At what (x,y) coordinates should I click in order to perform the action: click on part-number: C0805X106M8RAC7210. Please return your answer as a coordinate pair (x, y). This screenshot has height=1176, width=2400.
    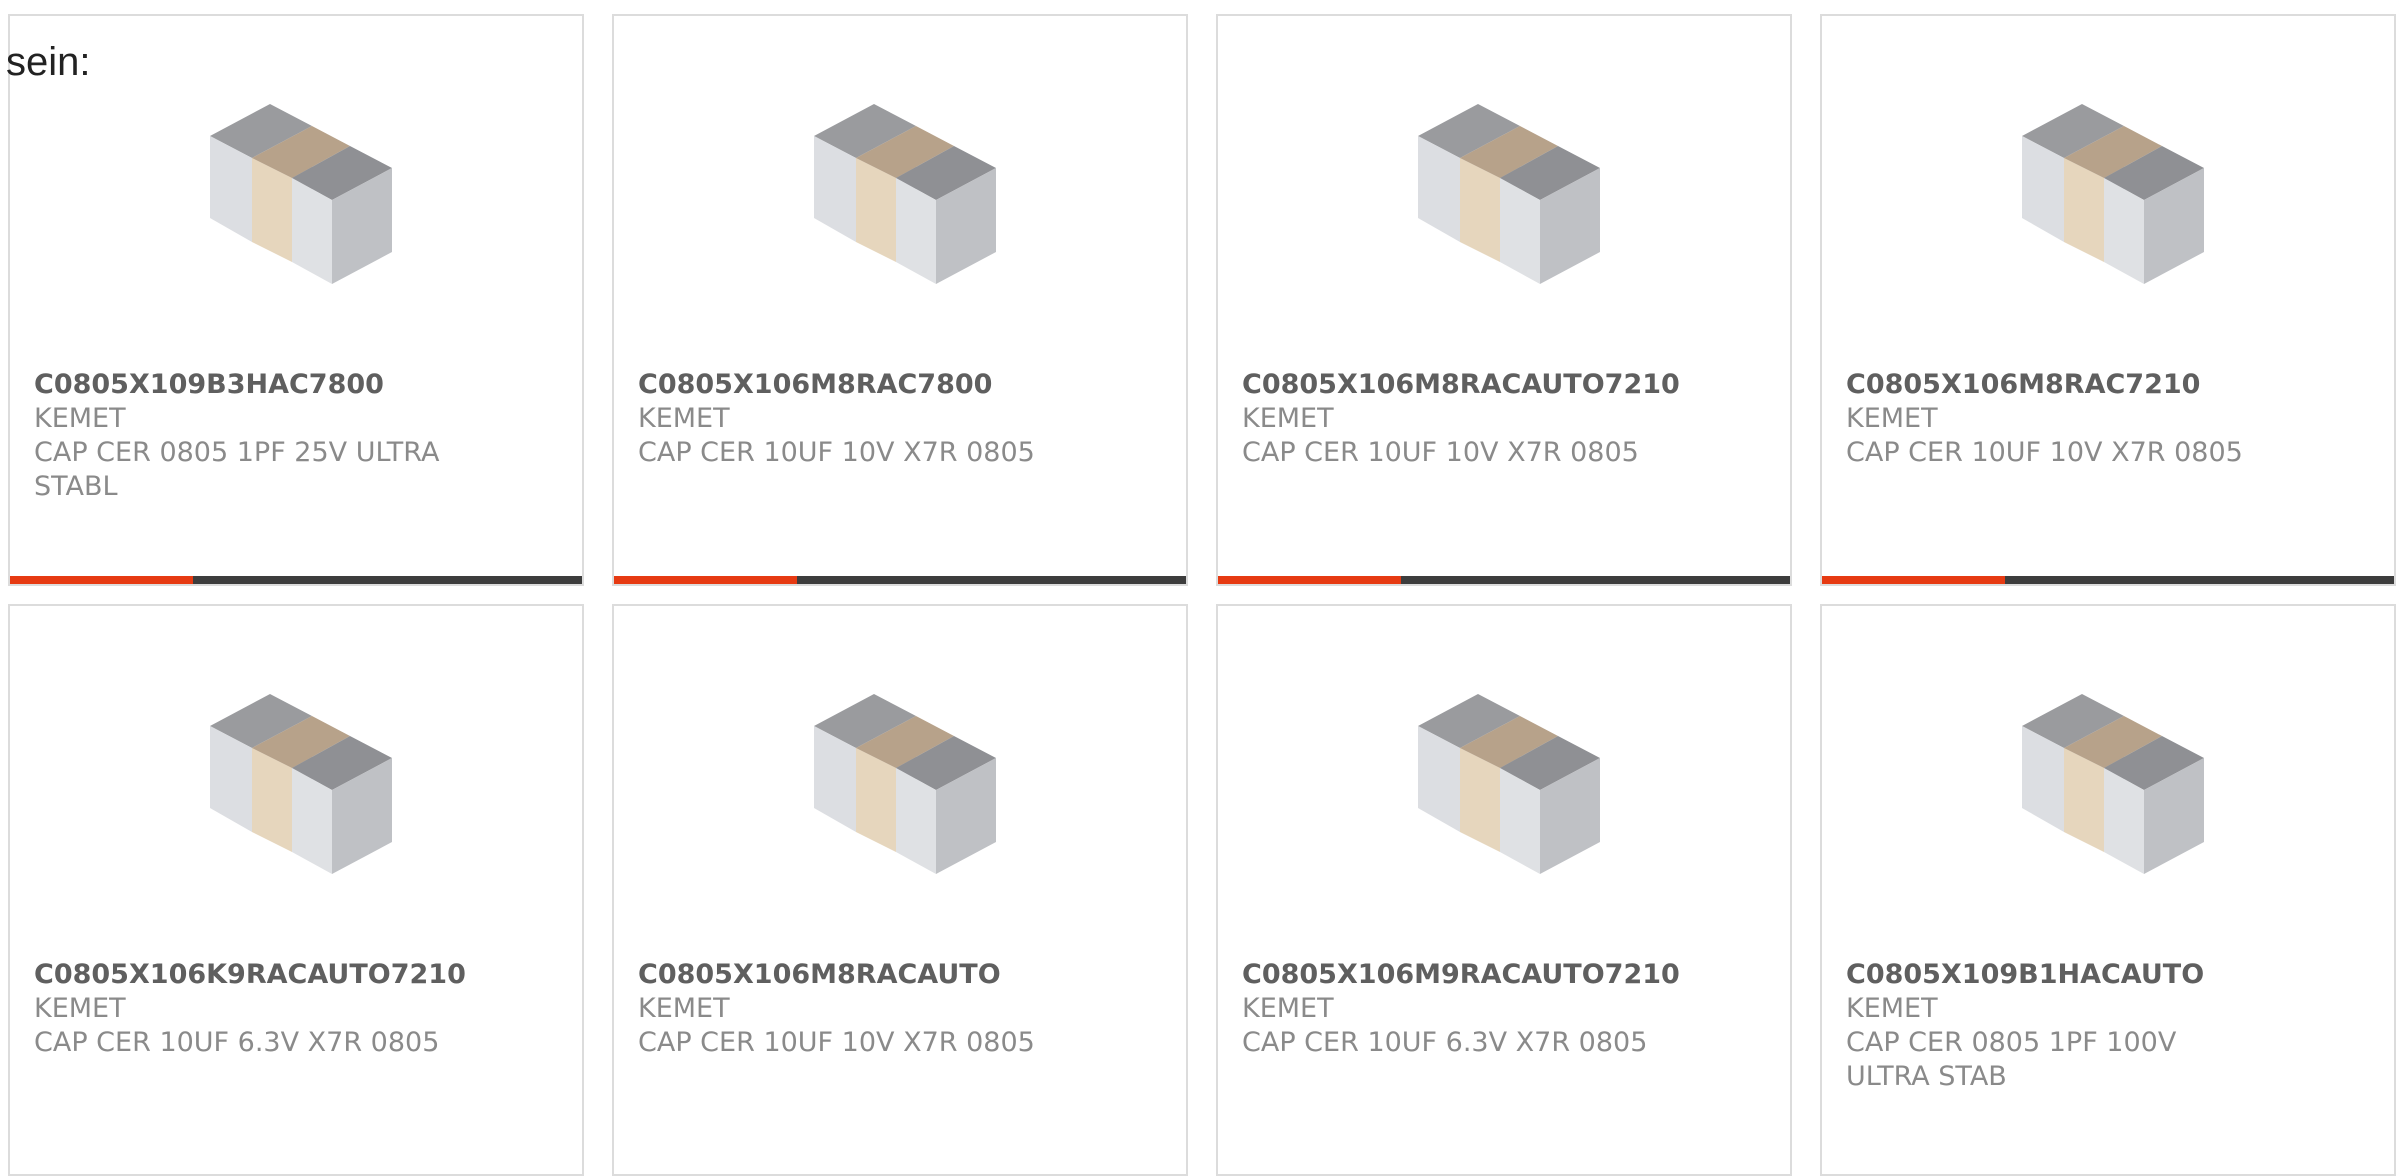
    Looking at the image, I should click on (2056, 385).